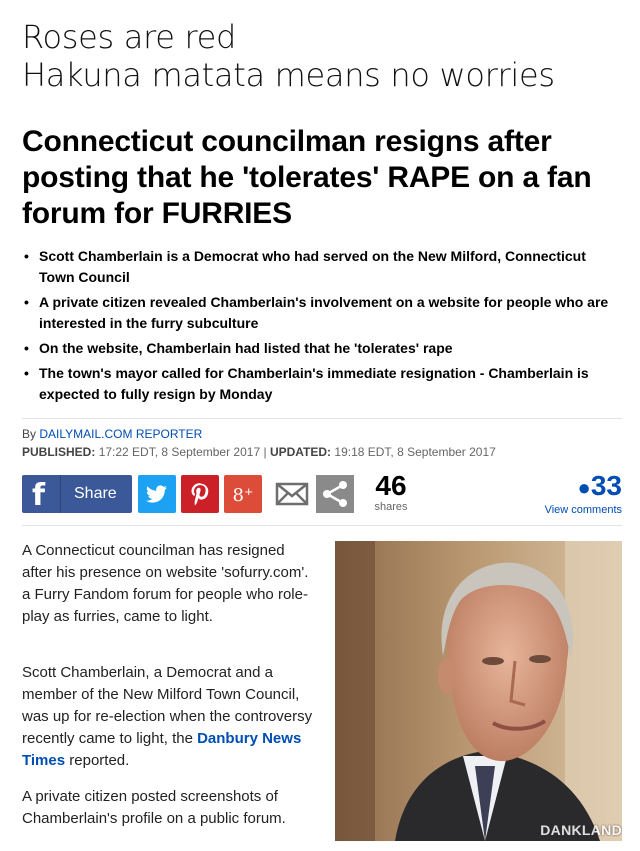 This screenshot has width=640, height=851. I want to click on meme-caption-line-2: Hakuna matata means no worries, so click(288, 75).